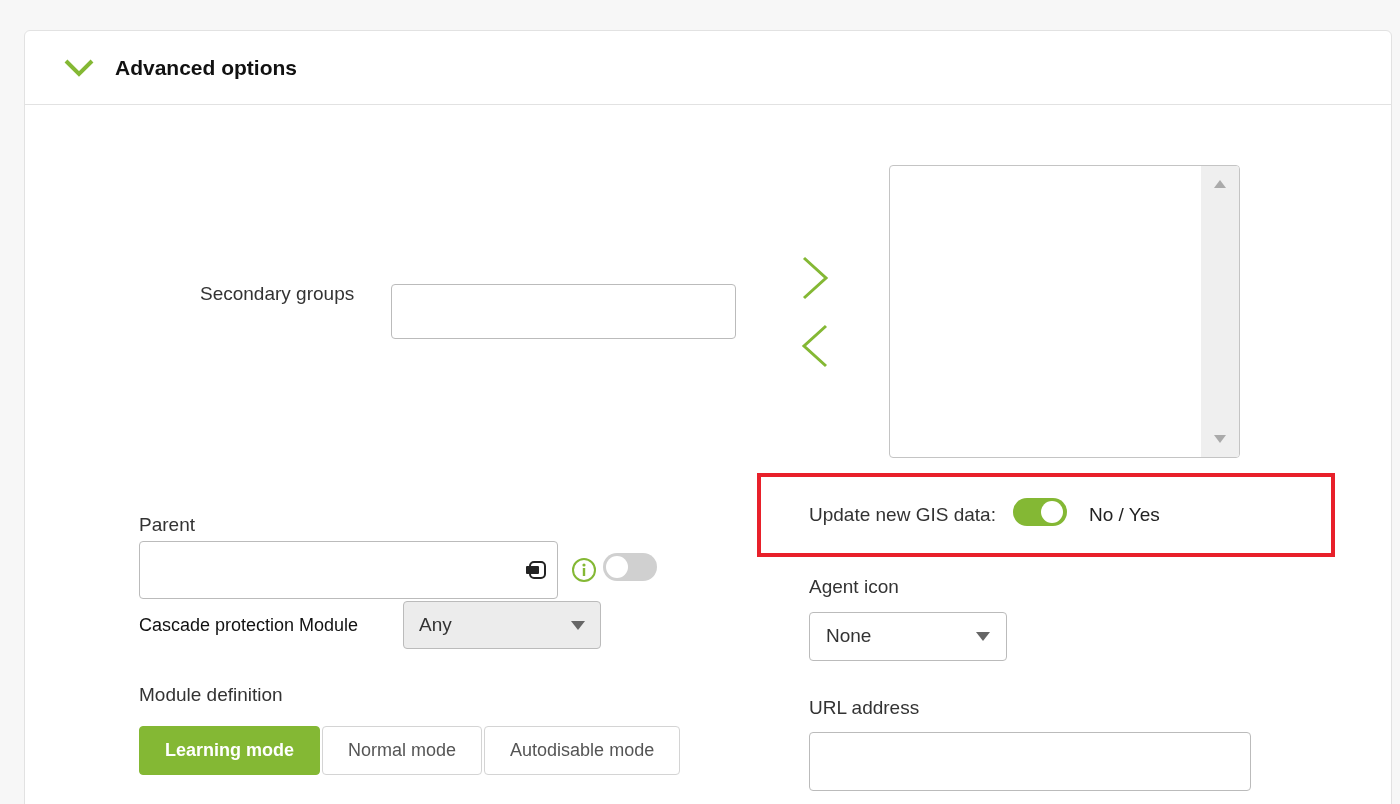 The image size is (1400, 804). I want to click on field-label: Update new GIS data:, so click(902, 514).